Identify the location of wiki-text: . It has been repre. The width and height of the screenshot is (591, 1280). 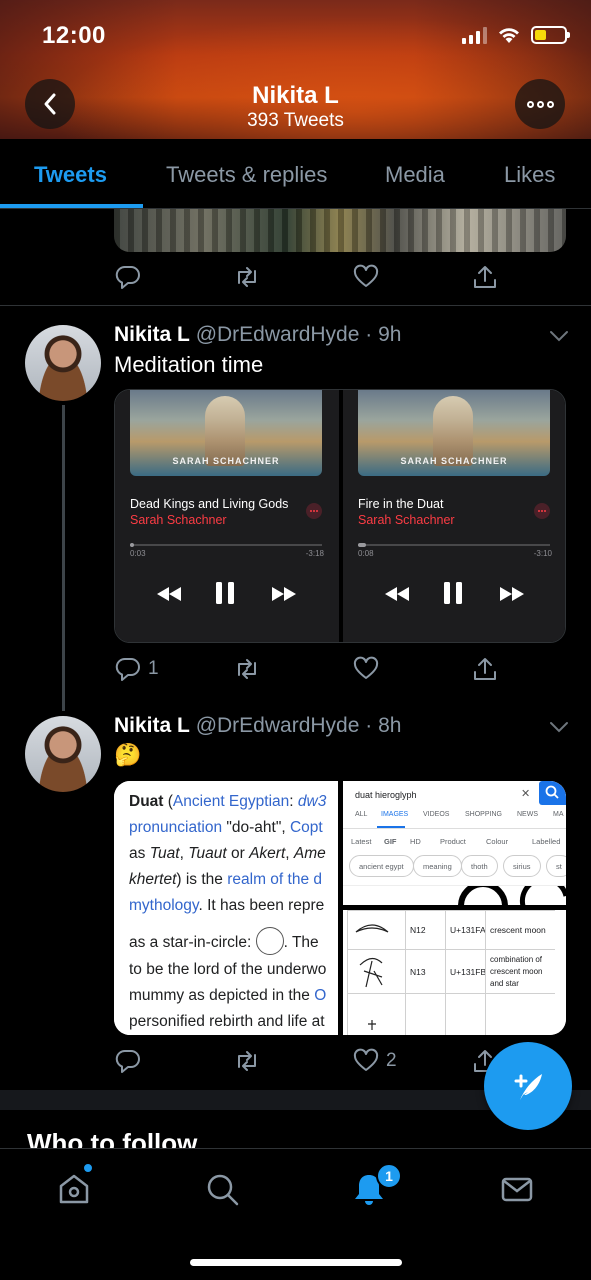
(261, 905).